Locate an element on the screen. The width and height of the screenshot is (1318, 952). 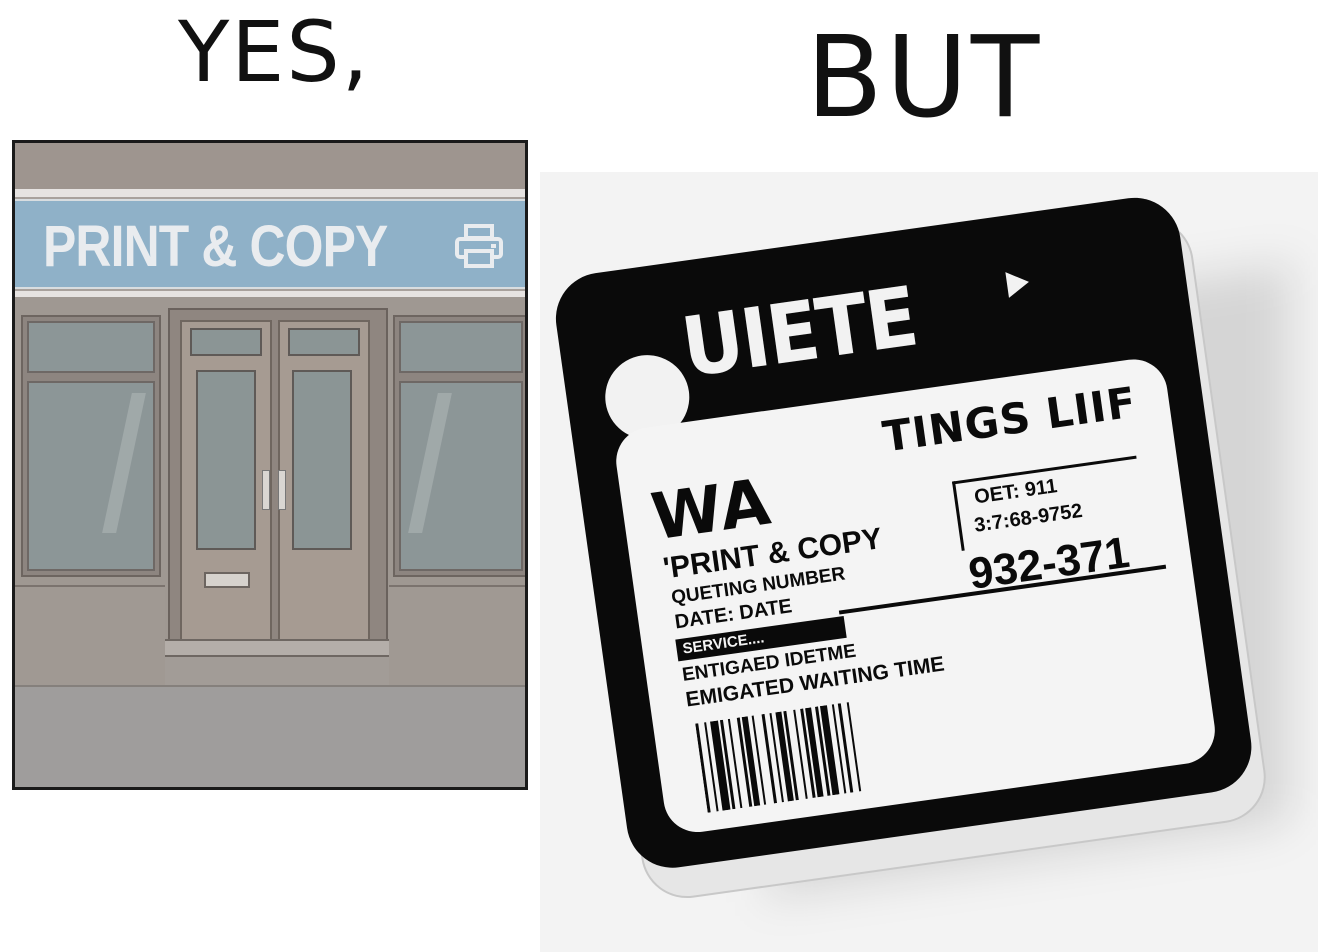
left-window-main-pane is located at coordinates (91, 476).